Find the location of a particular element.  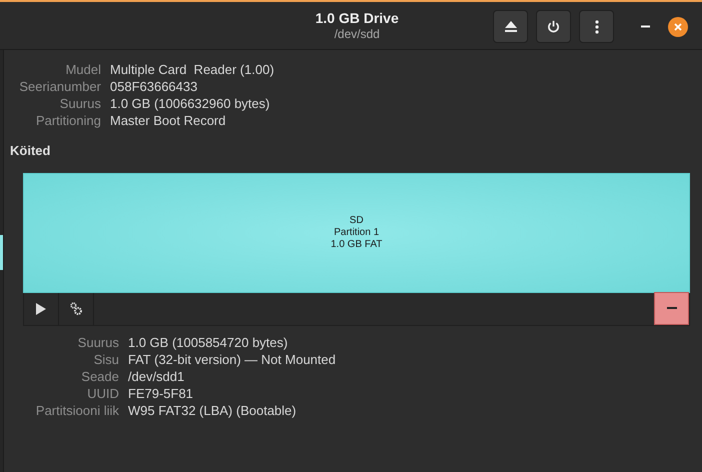

menu-button is located at coordinates (596, 26).